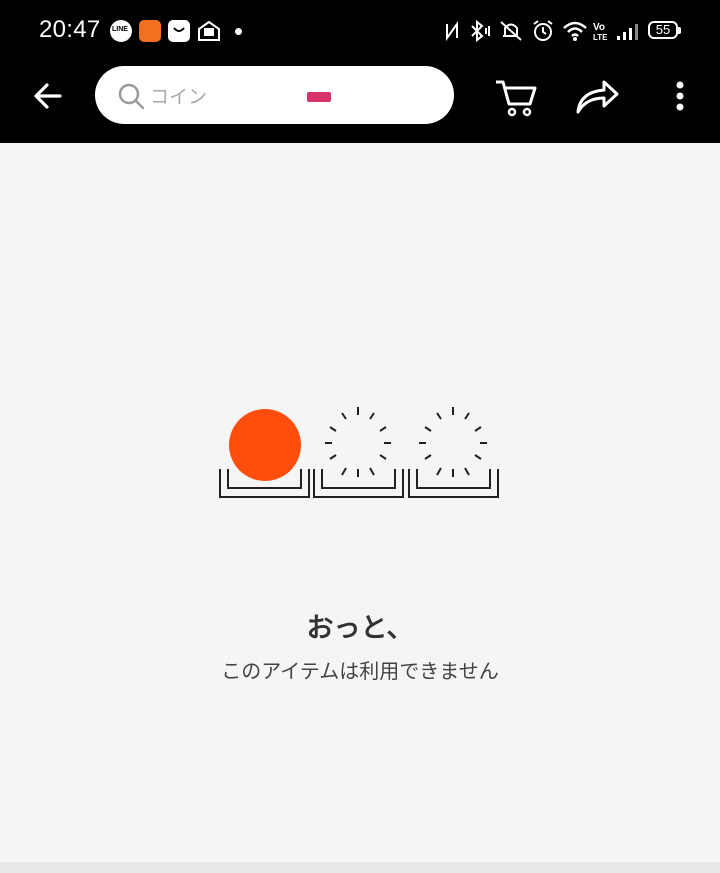 The image size is (720, 873). Describe the element at coordinates (179, 31) in the screenshot. I see `shopping-bag-icon` at that location.